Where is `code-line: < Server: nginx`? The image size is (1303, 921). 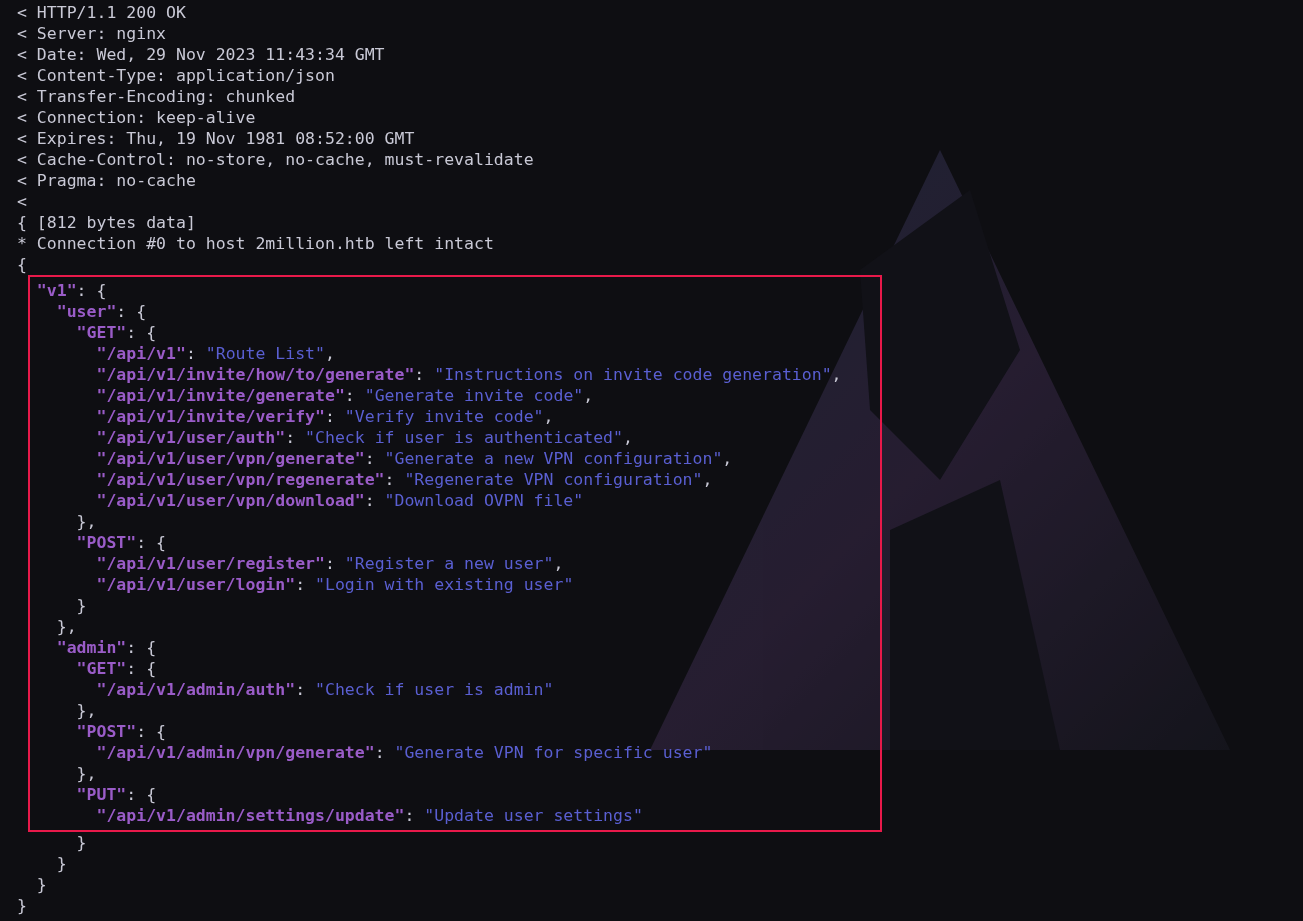
code-line: < Server: nginx is located at coordinates (91, 33).